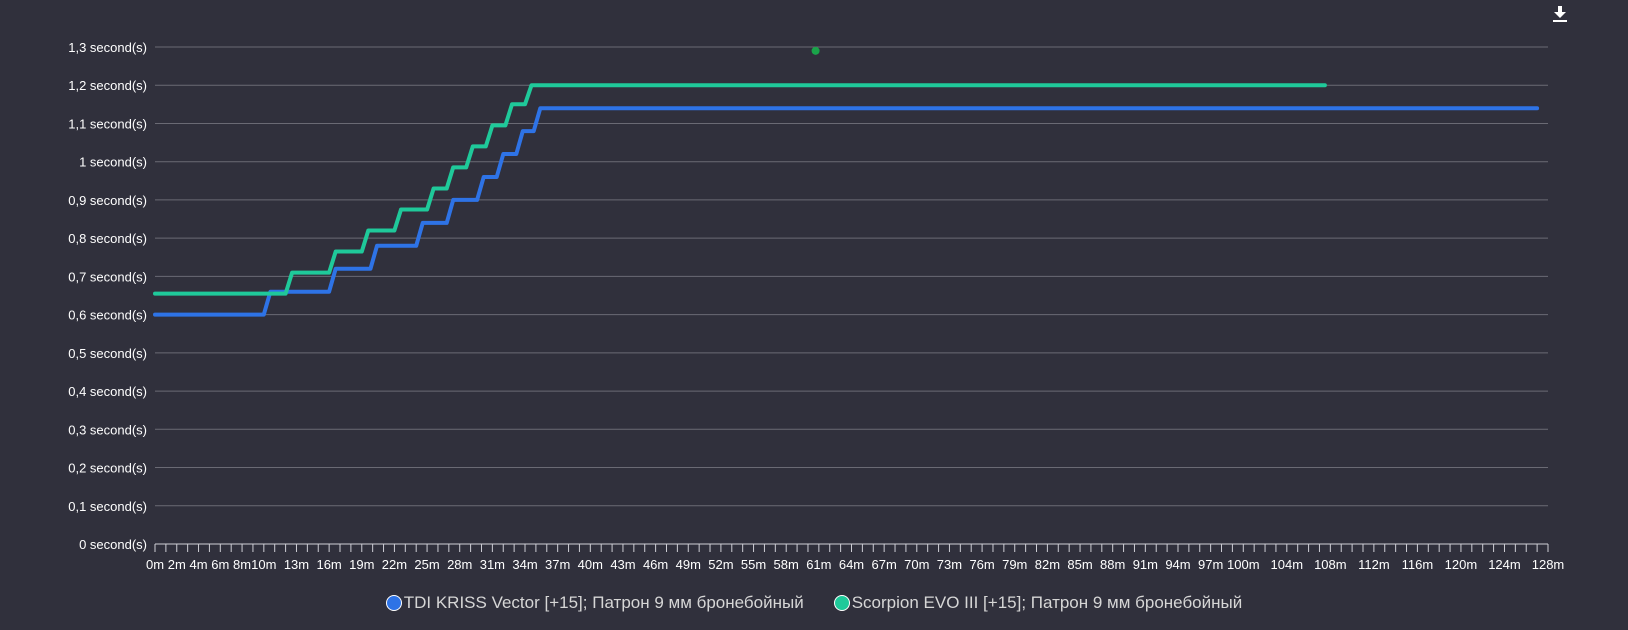 Image resolution: width=1628 pixels, height=630 pixels. Describe the element at coordinates (622, 564) in the screenshot. I see `x-tick-label: 43m` at that location.